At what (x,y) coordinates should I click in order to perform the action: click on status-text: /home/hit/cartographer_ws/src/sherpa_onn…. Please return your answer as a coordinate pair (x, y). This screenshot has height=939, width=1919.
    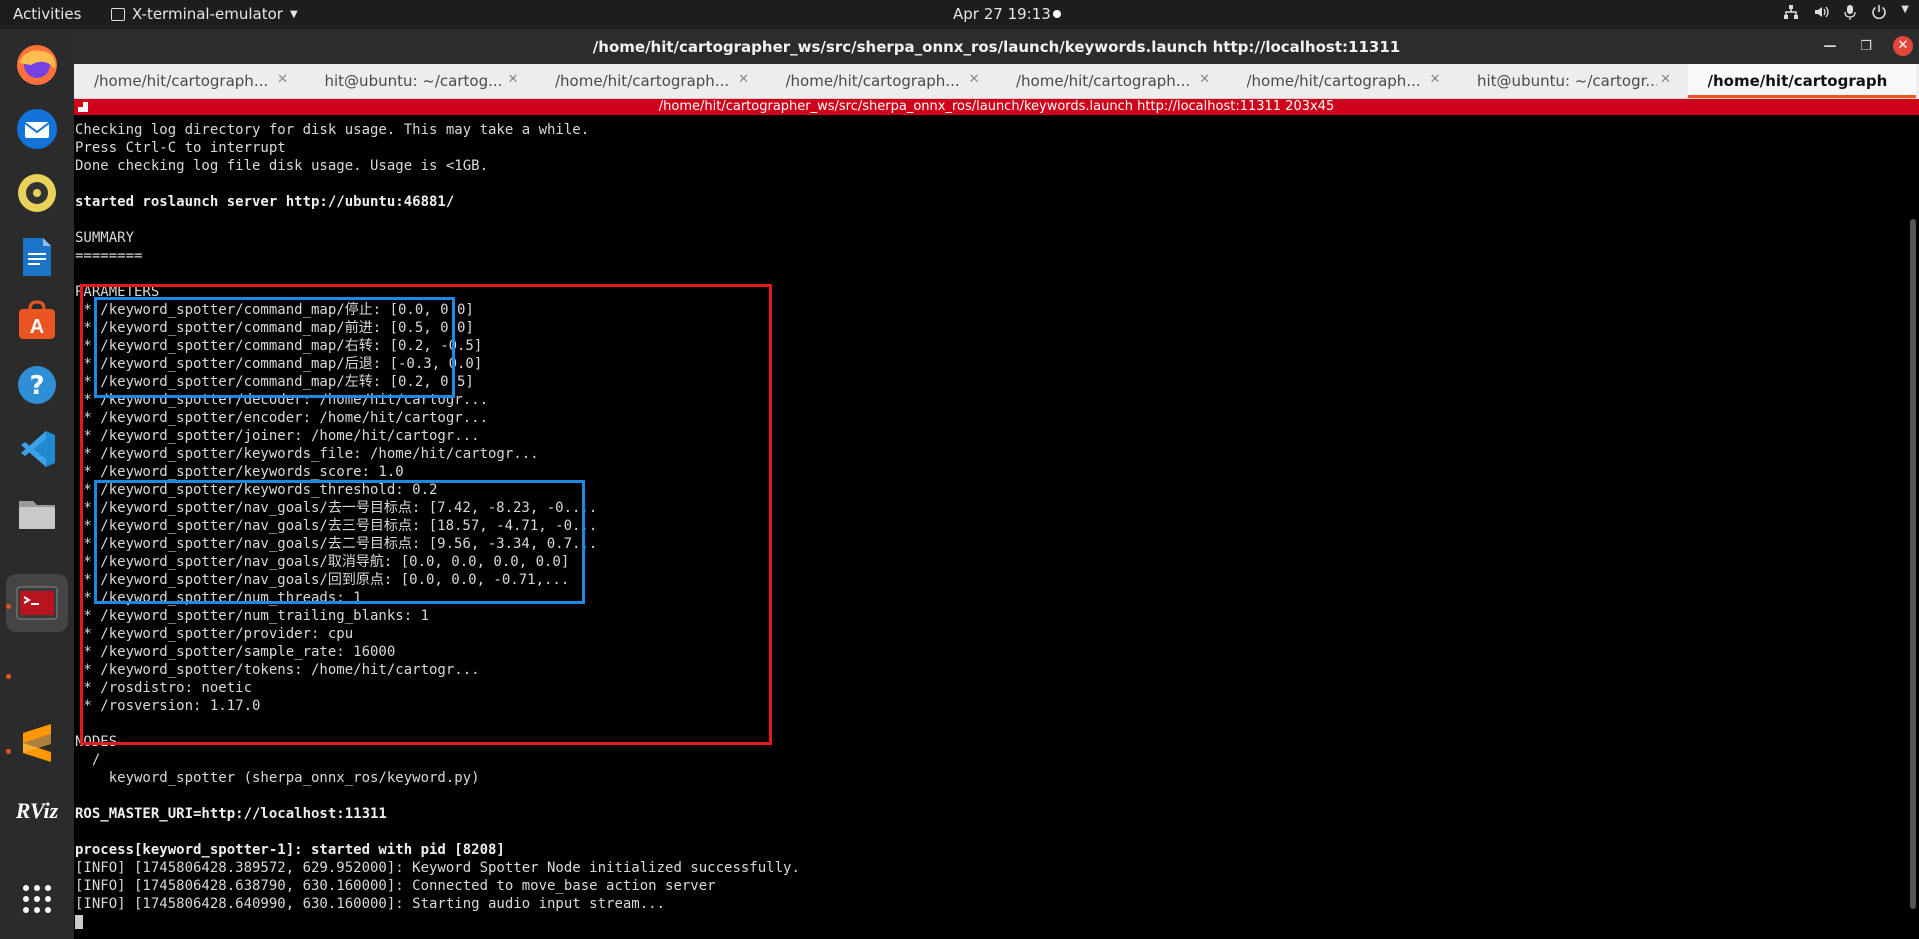
    Looking at the image, I should click on (996, 106).